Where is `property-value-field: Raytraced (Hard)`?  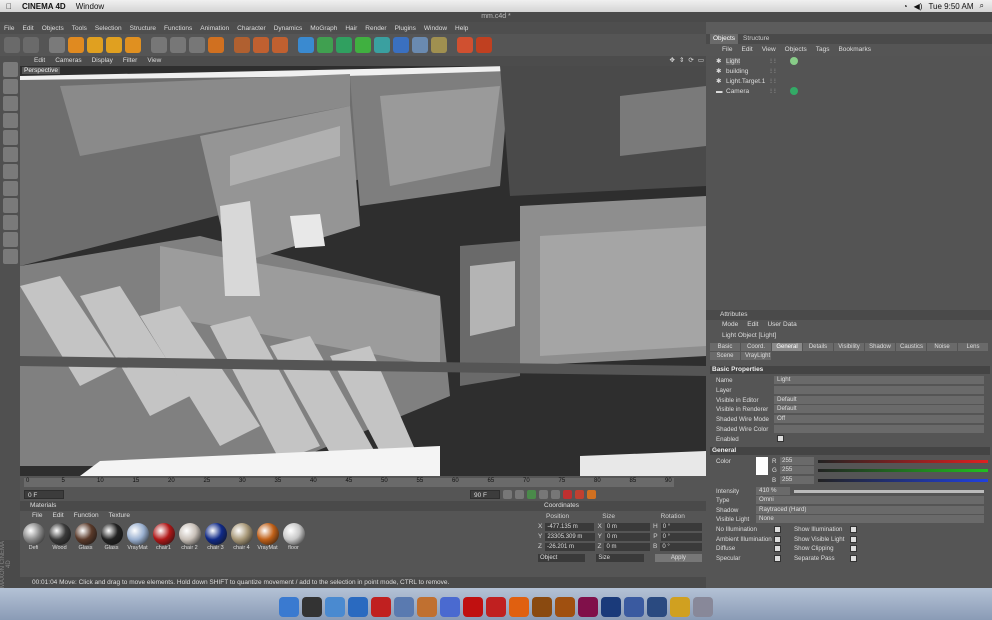 property-value-field: Raytraced (Hard) is located at coordinates (870, 509).